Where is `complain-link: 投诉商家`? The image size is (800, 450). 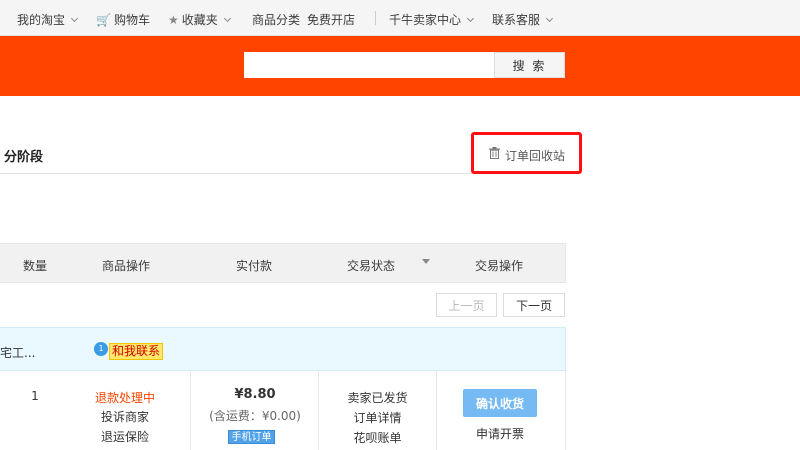
complain-link: 投诉商家 is located at coordinates (125, 416).